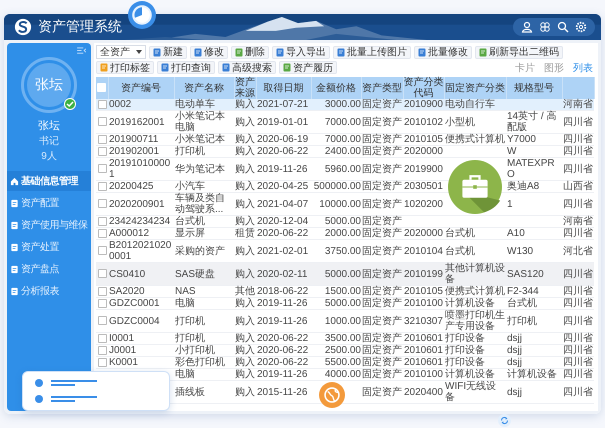 The image size is (605, 428). What do you see at coordinates (521, 139) in the screenshot?
I see `table-cell: Y7000` at bounding box center [521, 139].